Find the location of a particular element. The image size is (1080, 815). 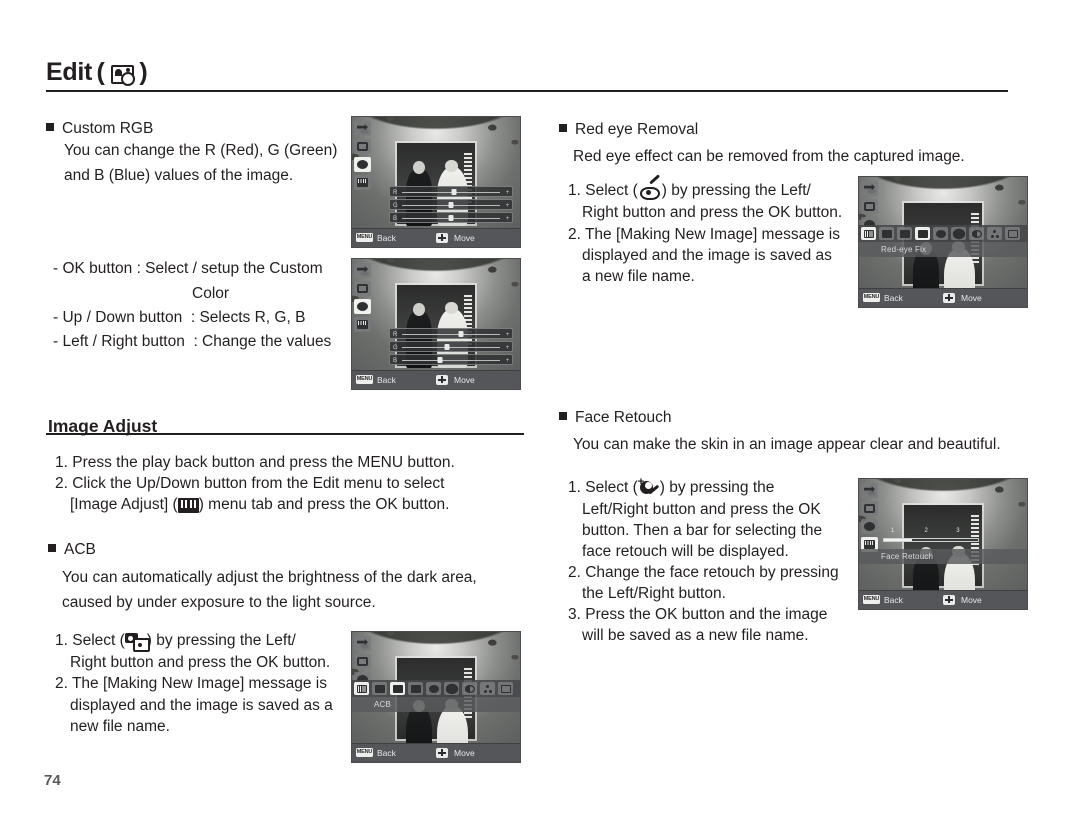

face-retouch-step-1-pre: 1. Select ( is located at coordinates (603, 487).